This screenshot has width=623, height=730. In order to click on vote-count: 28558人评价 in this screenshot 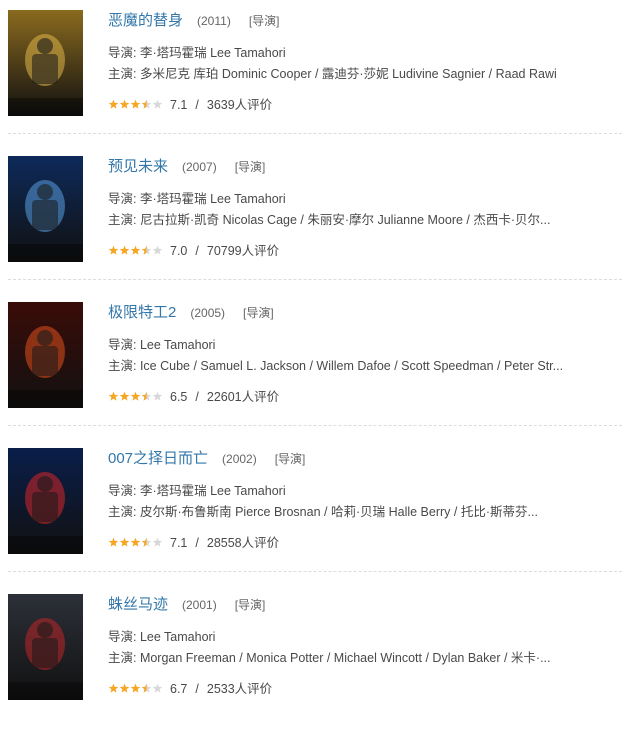, I will do `click(243, 543)`.